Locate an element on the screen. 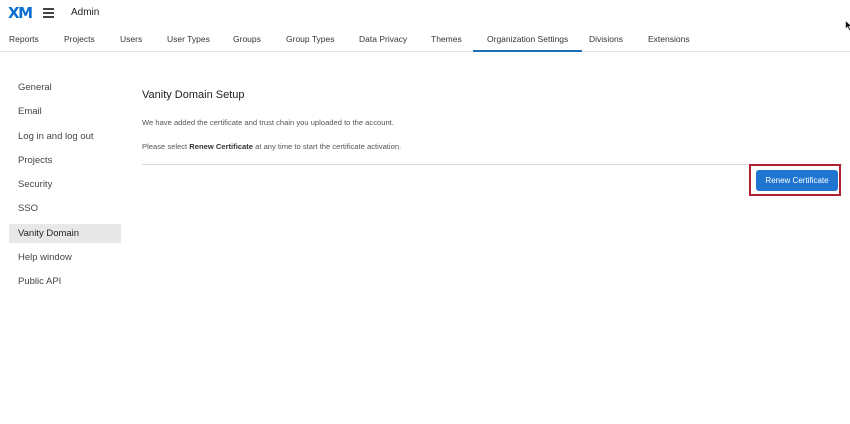  renew-certificate-button: Renew Certificate is located at coordinates (797, 180).